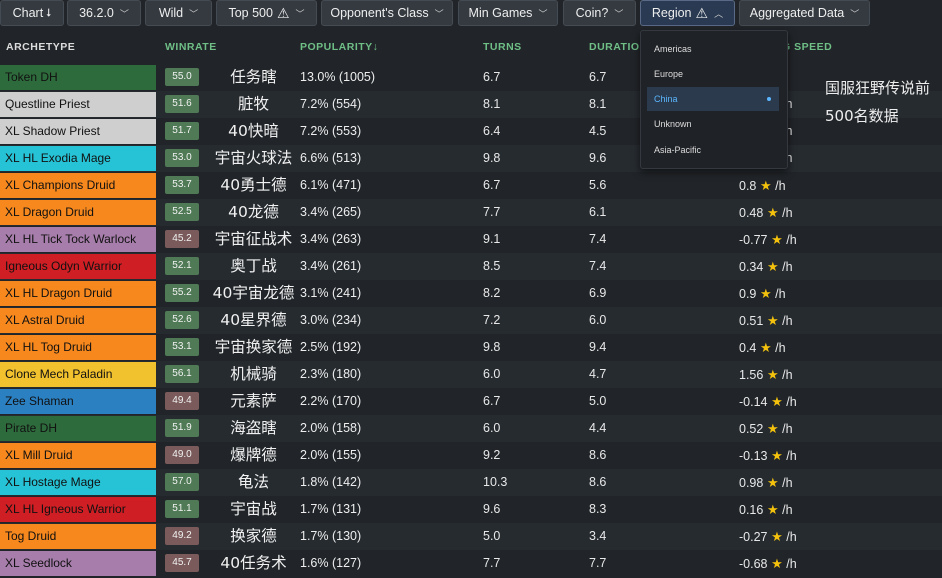  What do you see at coordinates (32, 13) in the screenshot?
I see `chart-button: Chart ⭣` at bounding box center [32, 13].